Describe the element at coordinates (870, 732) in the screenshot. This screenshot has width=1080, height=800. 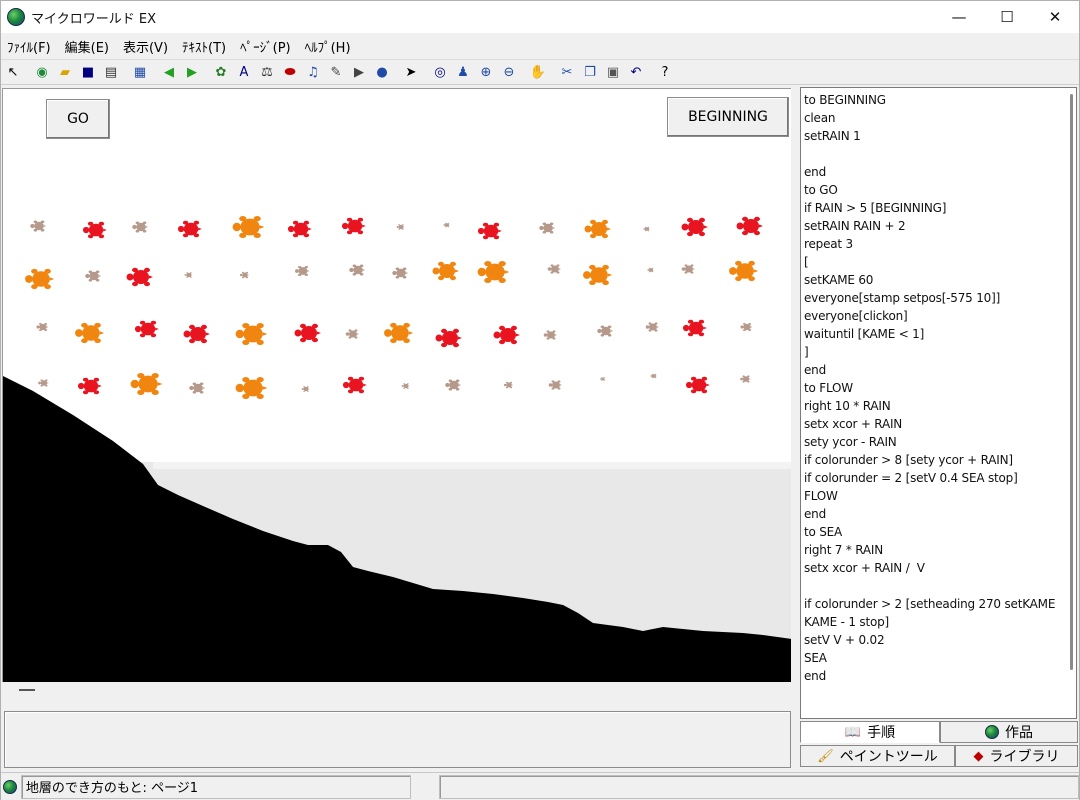
I see `tab-procedures: 📖 手順` at that location.